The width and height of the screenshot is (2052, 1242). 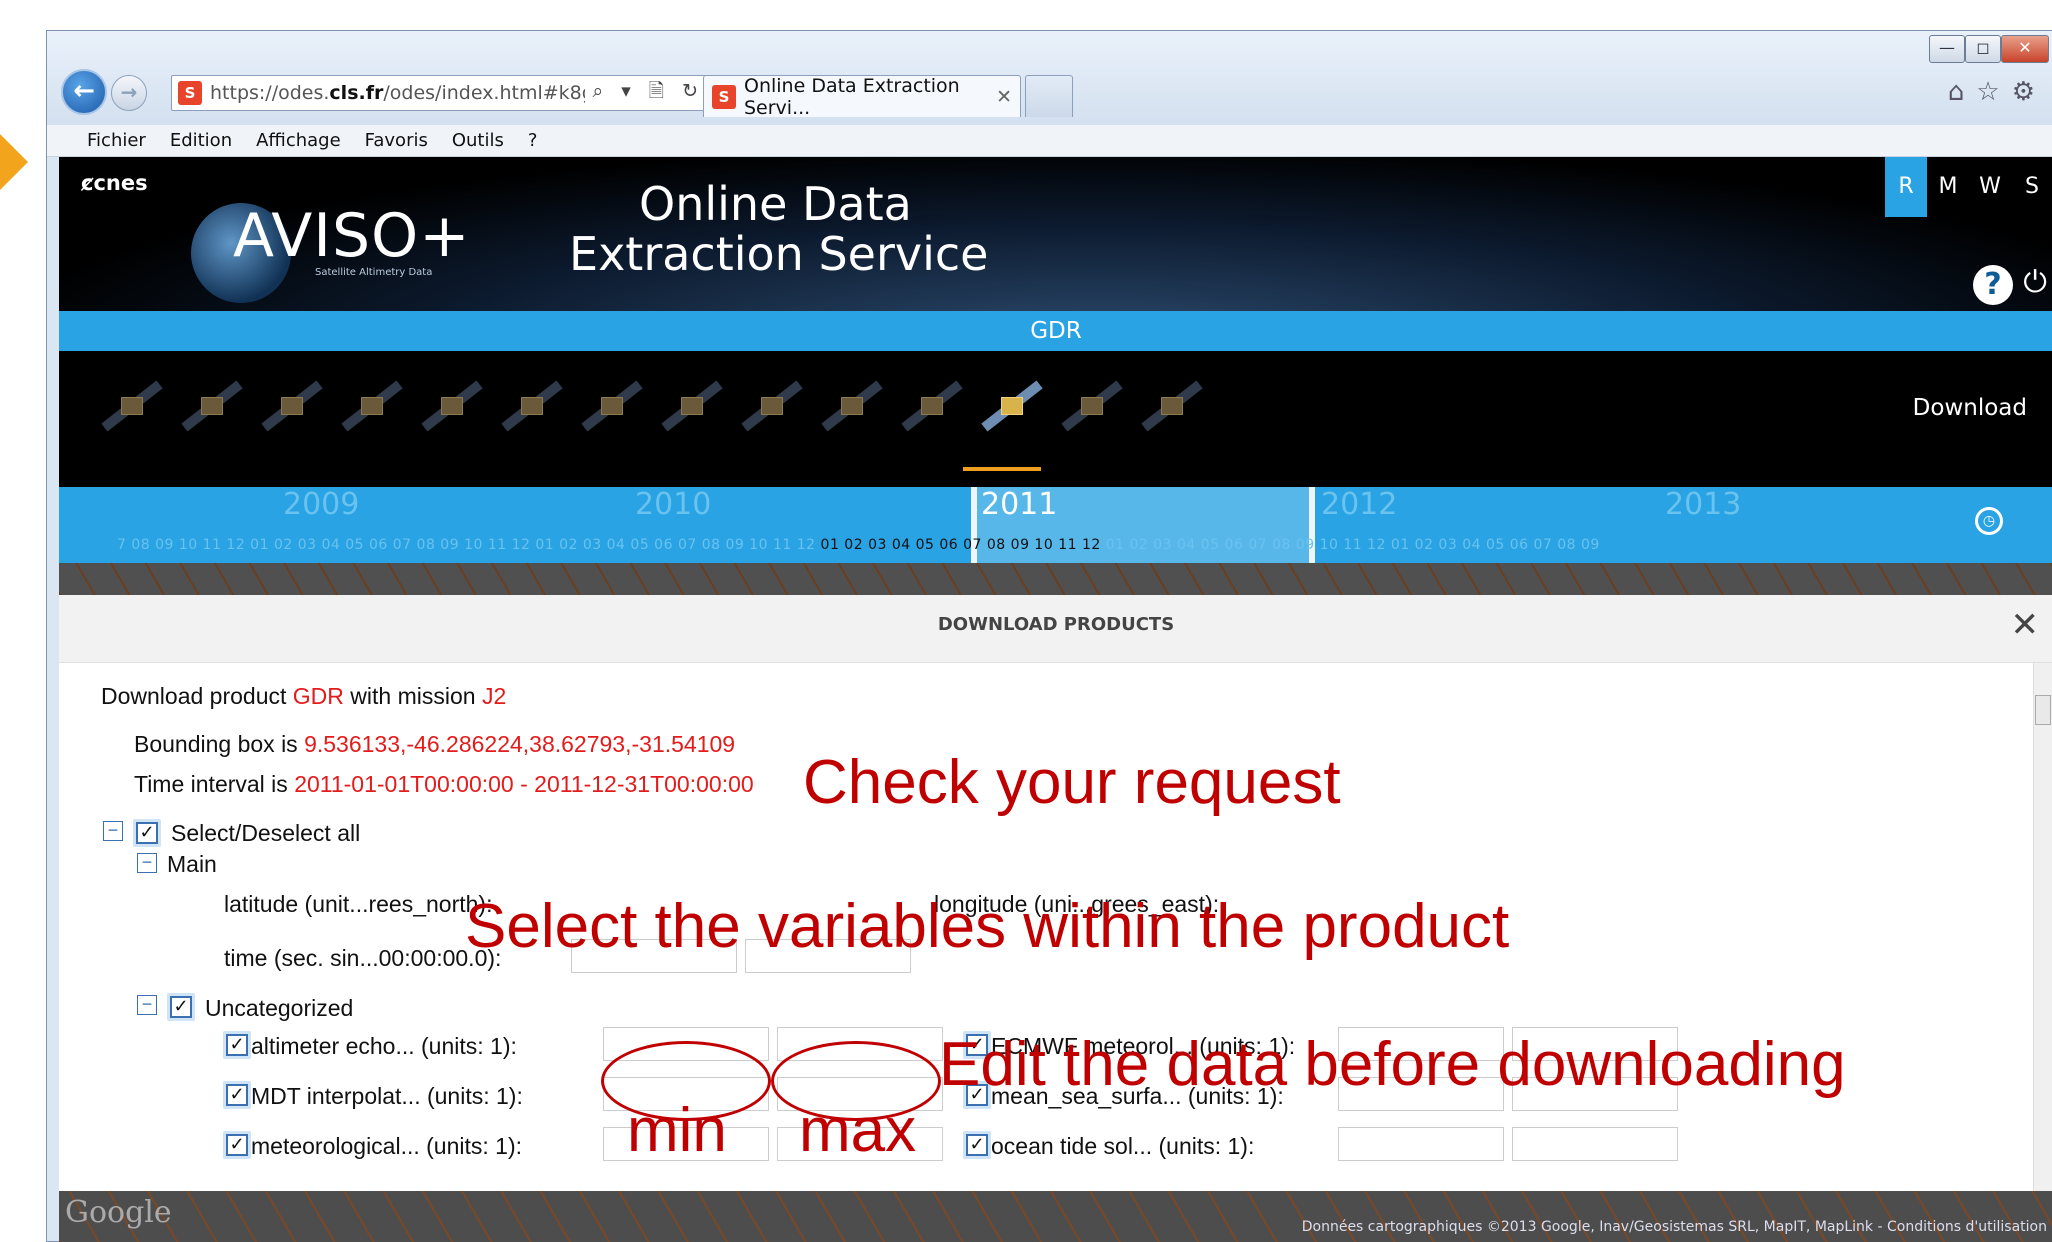 What do you see at coordinates (270, 93) in the screenshot?
I see `url-prefix: https://odes.` at bounding box center [270, 93].